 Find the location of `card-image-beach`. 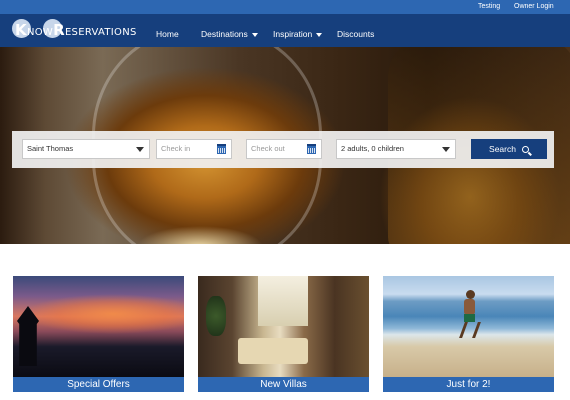

card-image-beach is located at coordinates (468, 326).